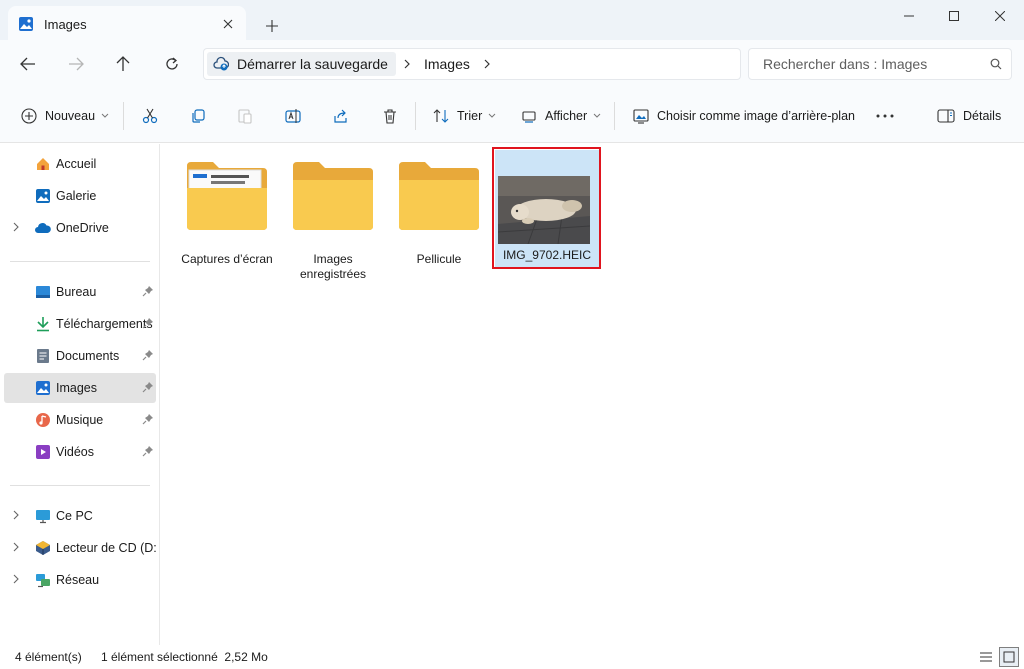  Describe the element at coordinates (641, 116) in the screenshot. I see `wallpaper-icon` at that location.